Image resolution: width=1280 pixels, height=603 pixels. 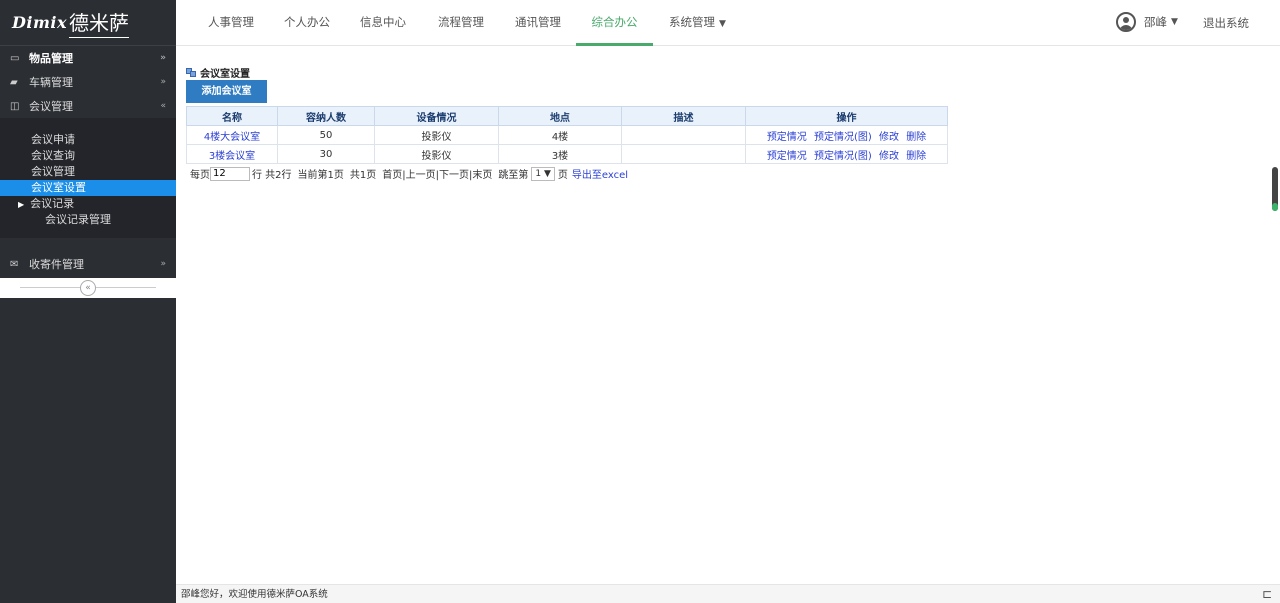 I want to click on room-name-link: 3楼会议室, so click(x=232, y=156).